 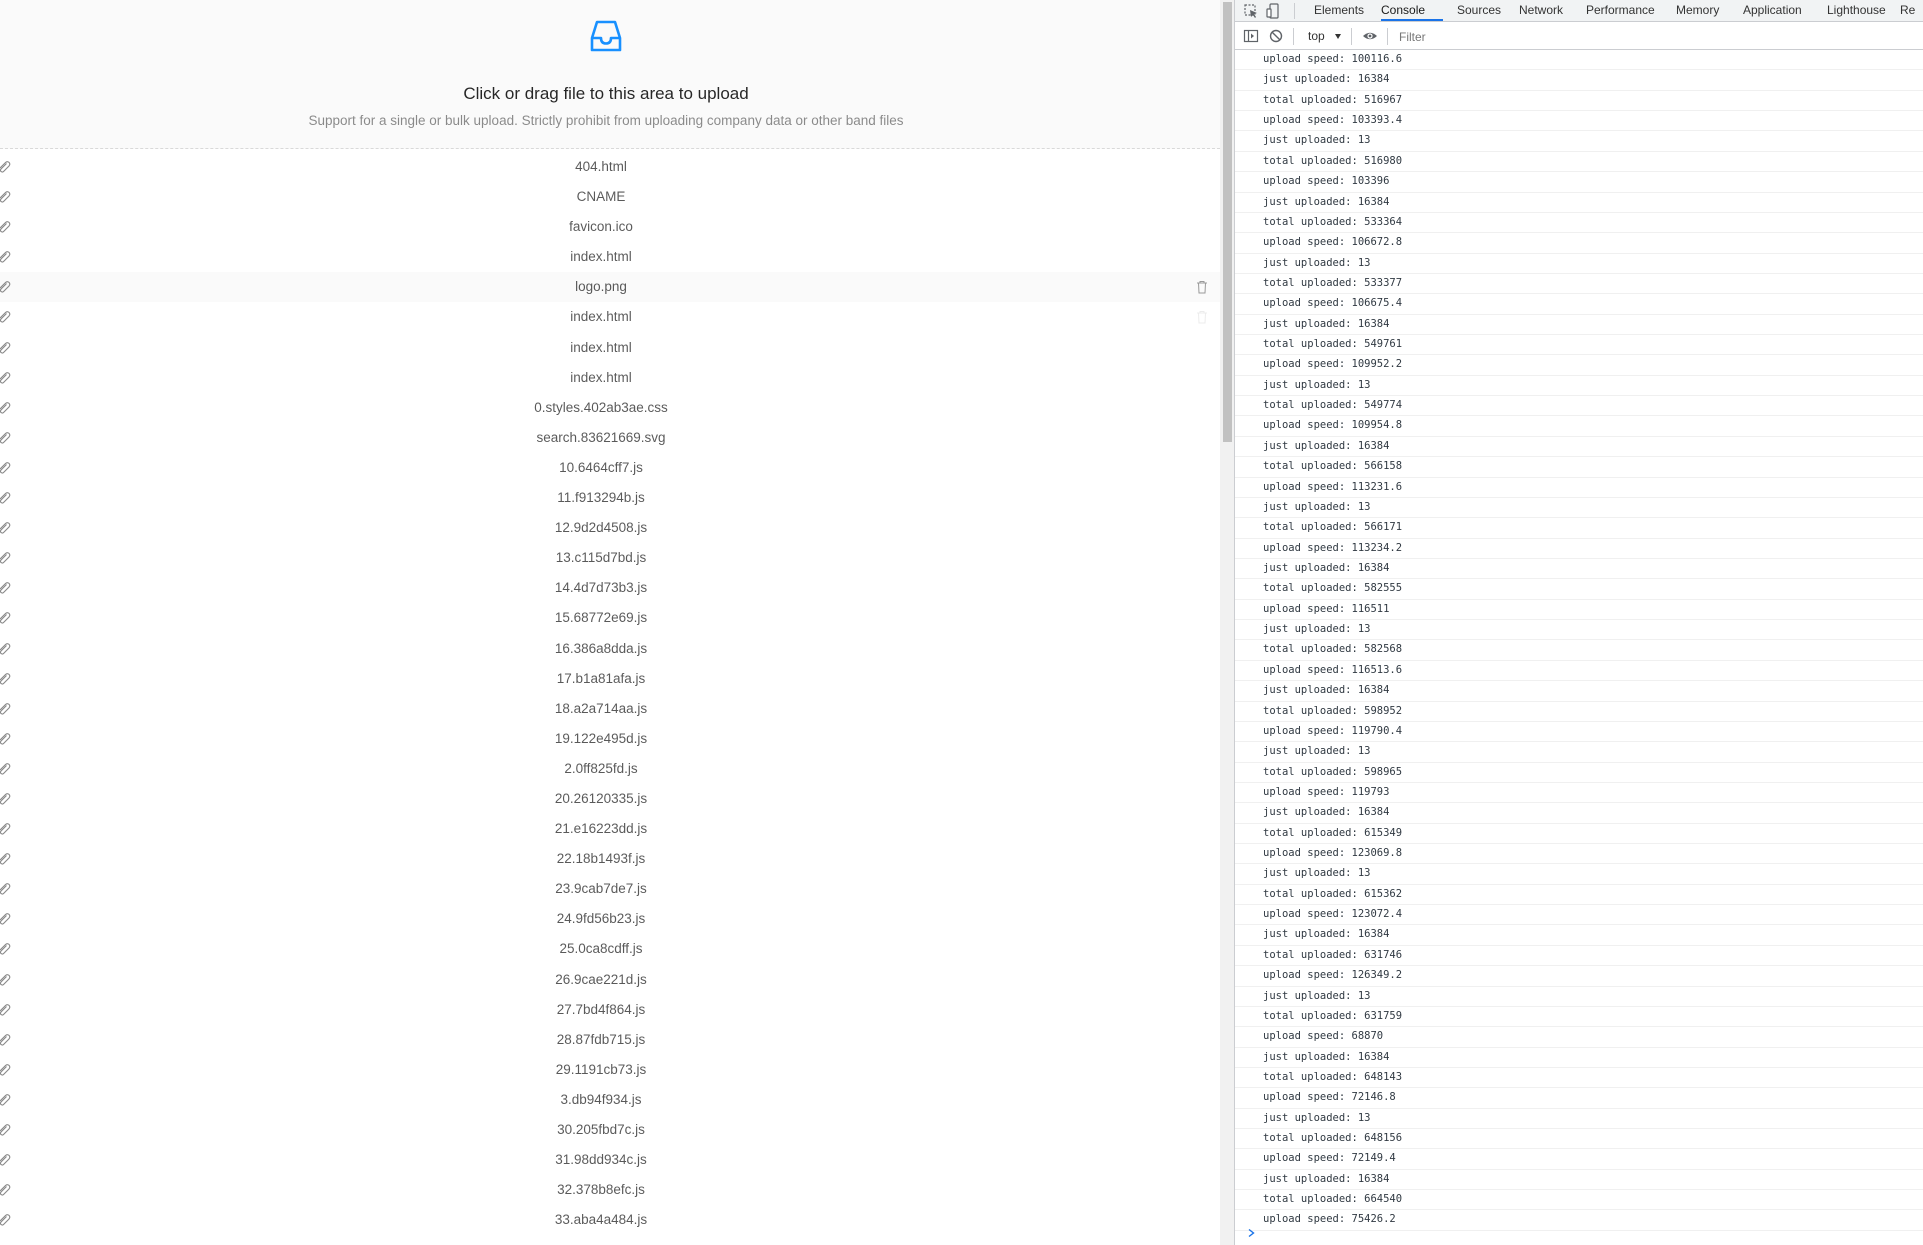 I want to click on upload-list-item: logo.png, so click(x=610, y=287).